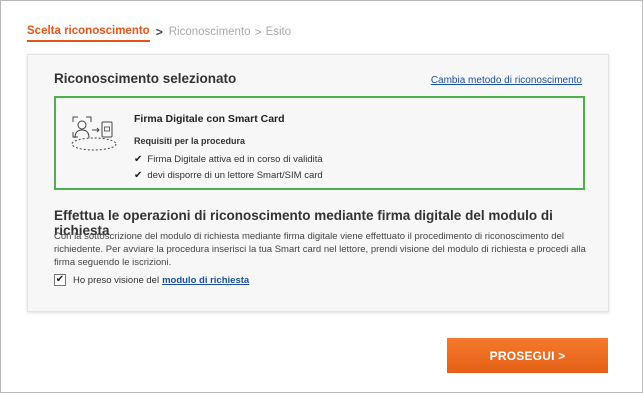 The image size is (643, 393). I want to click on card-title: Riconoscimento selezionato, so click(145, 78).